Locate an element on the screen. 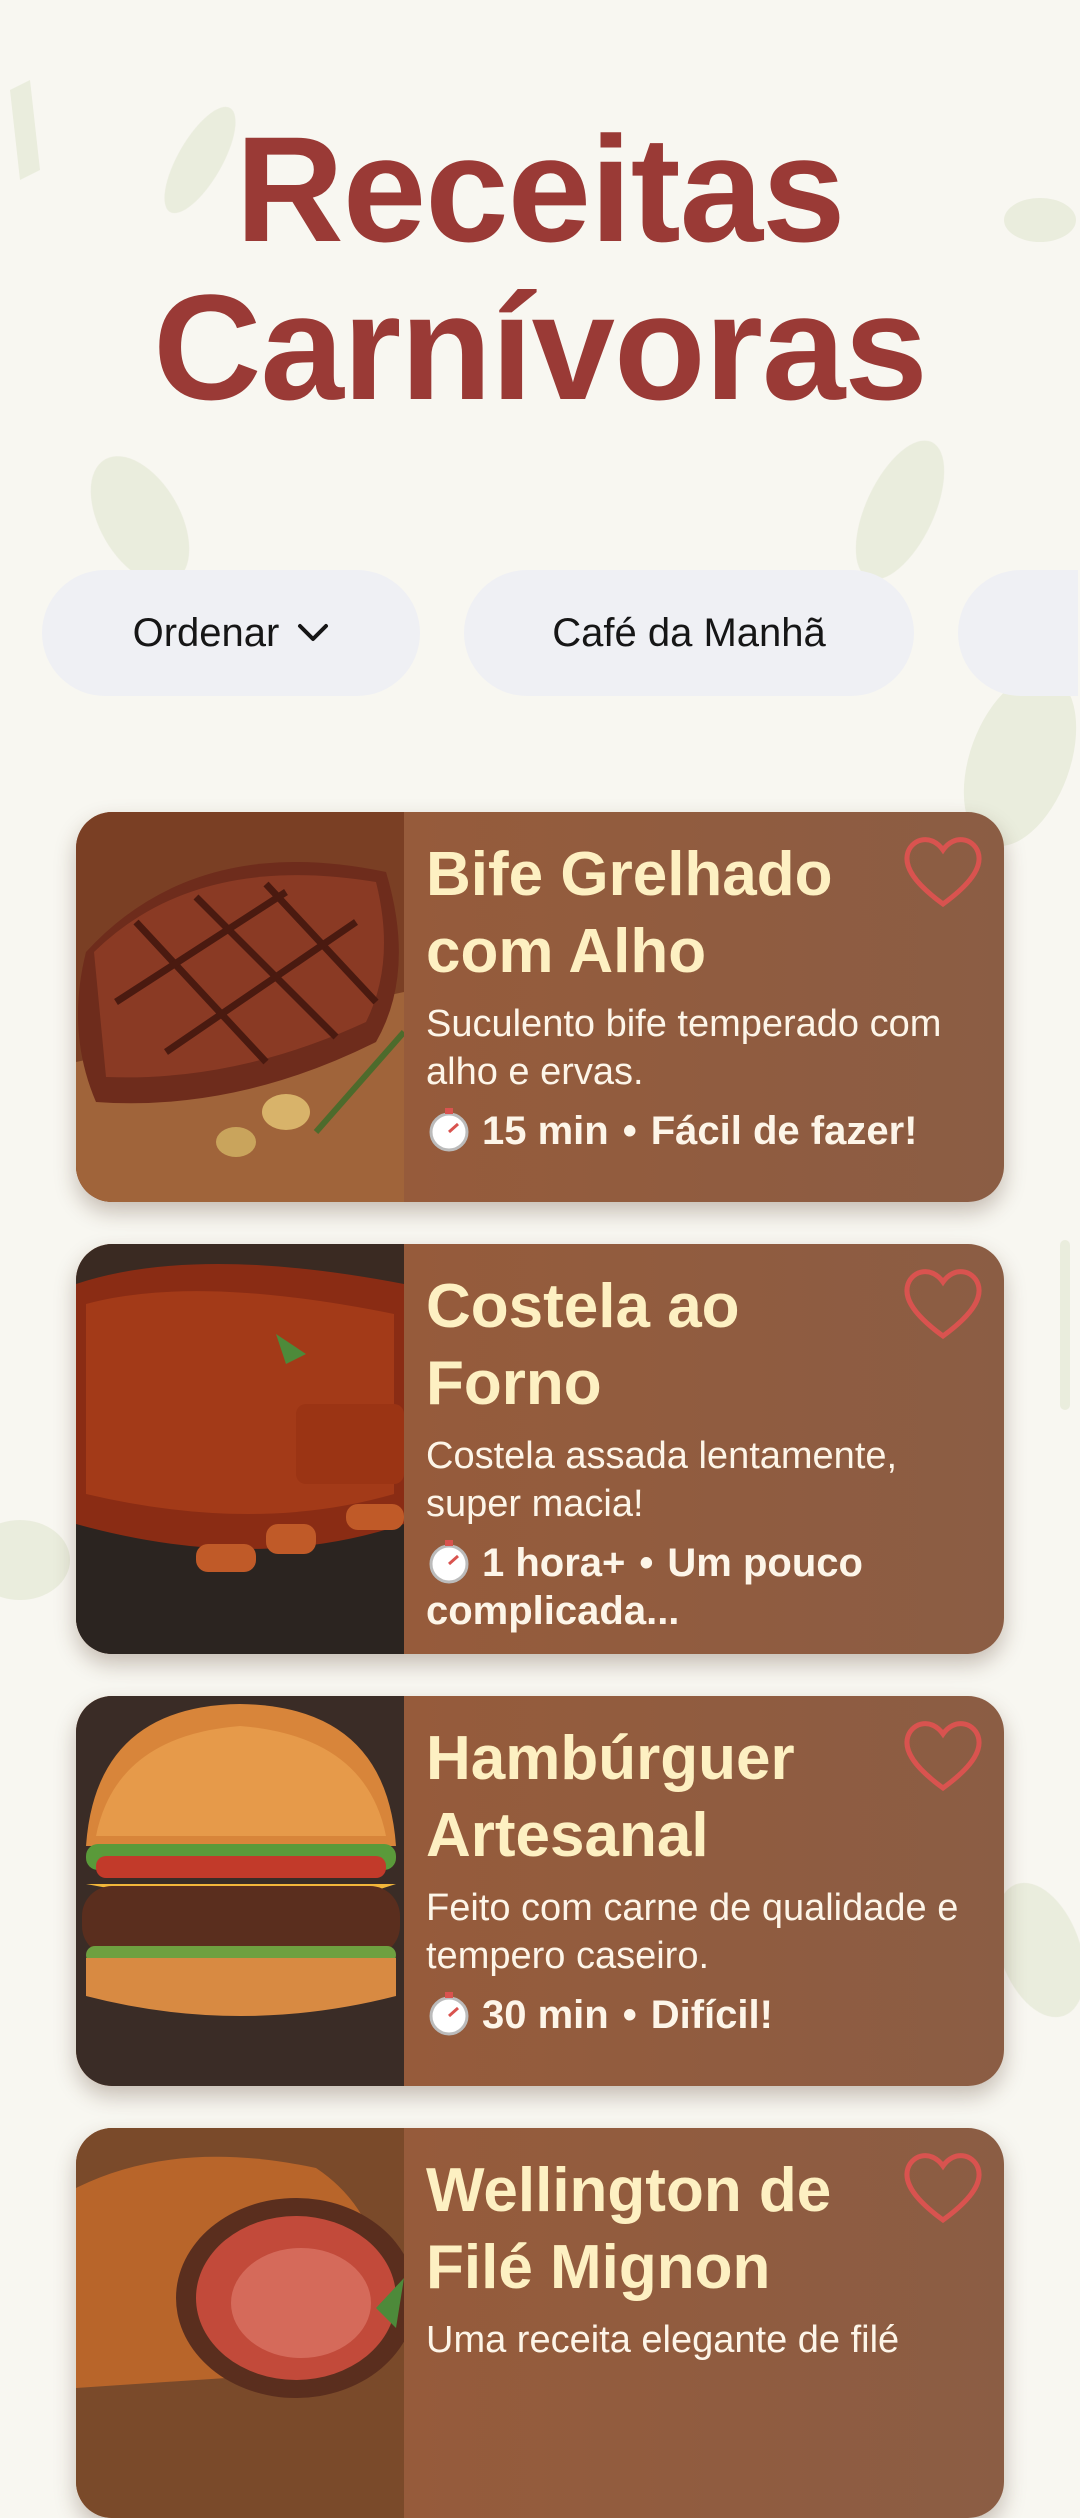 The image size is (1080, 2518). page-title-line1: Receitas is located at coordinates (540, 189).